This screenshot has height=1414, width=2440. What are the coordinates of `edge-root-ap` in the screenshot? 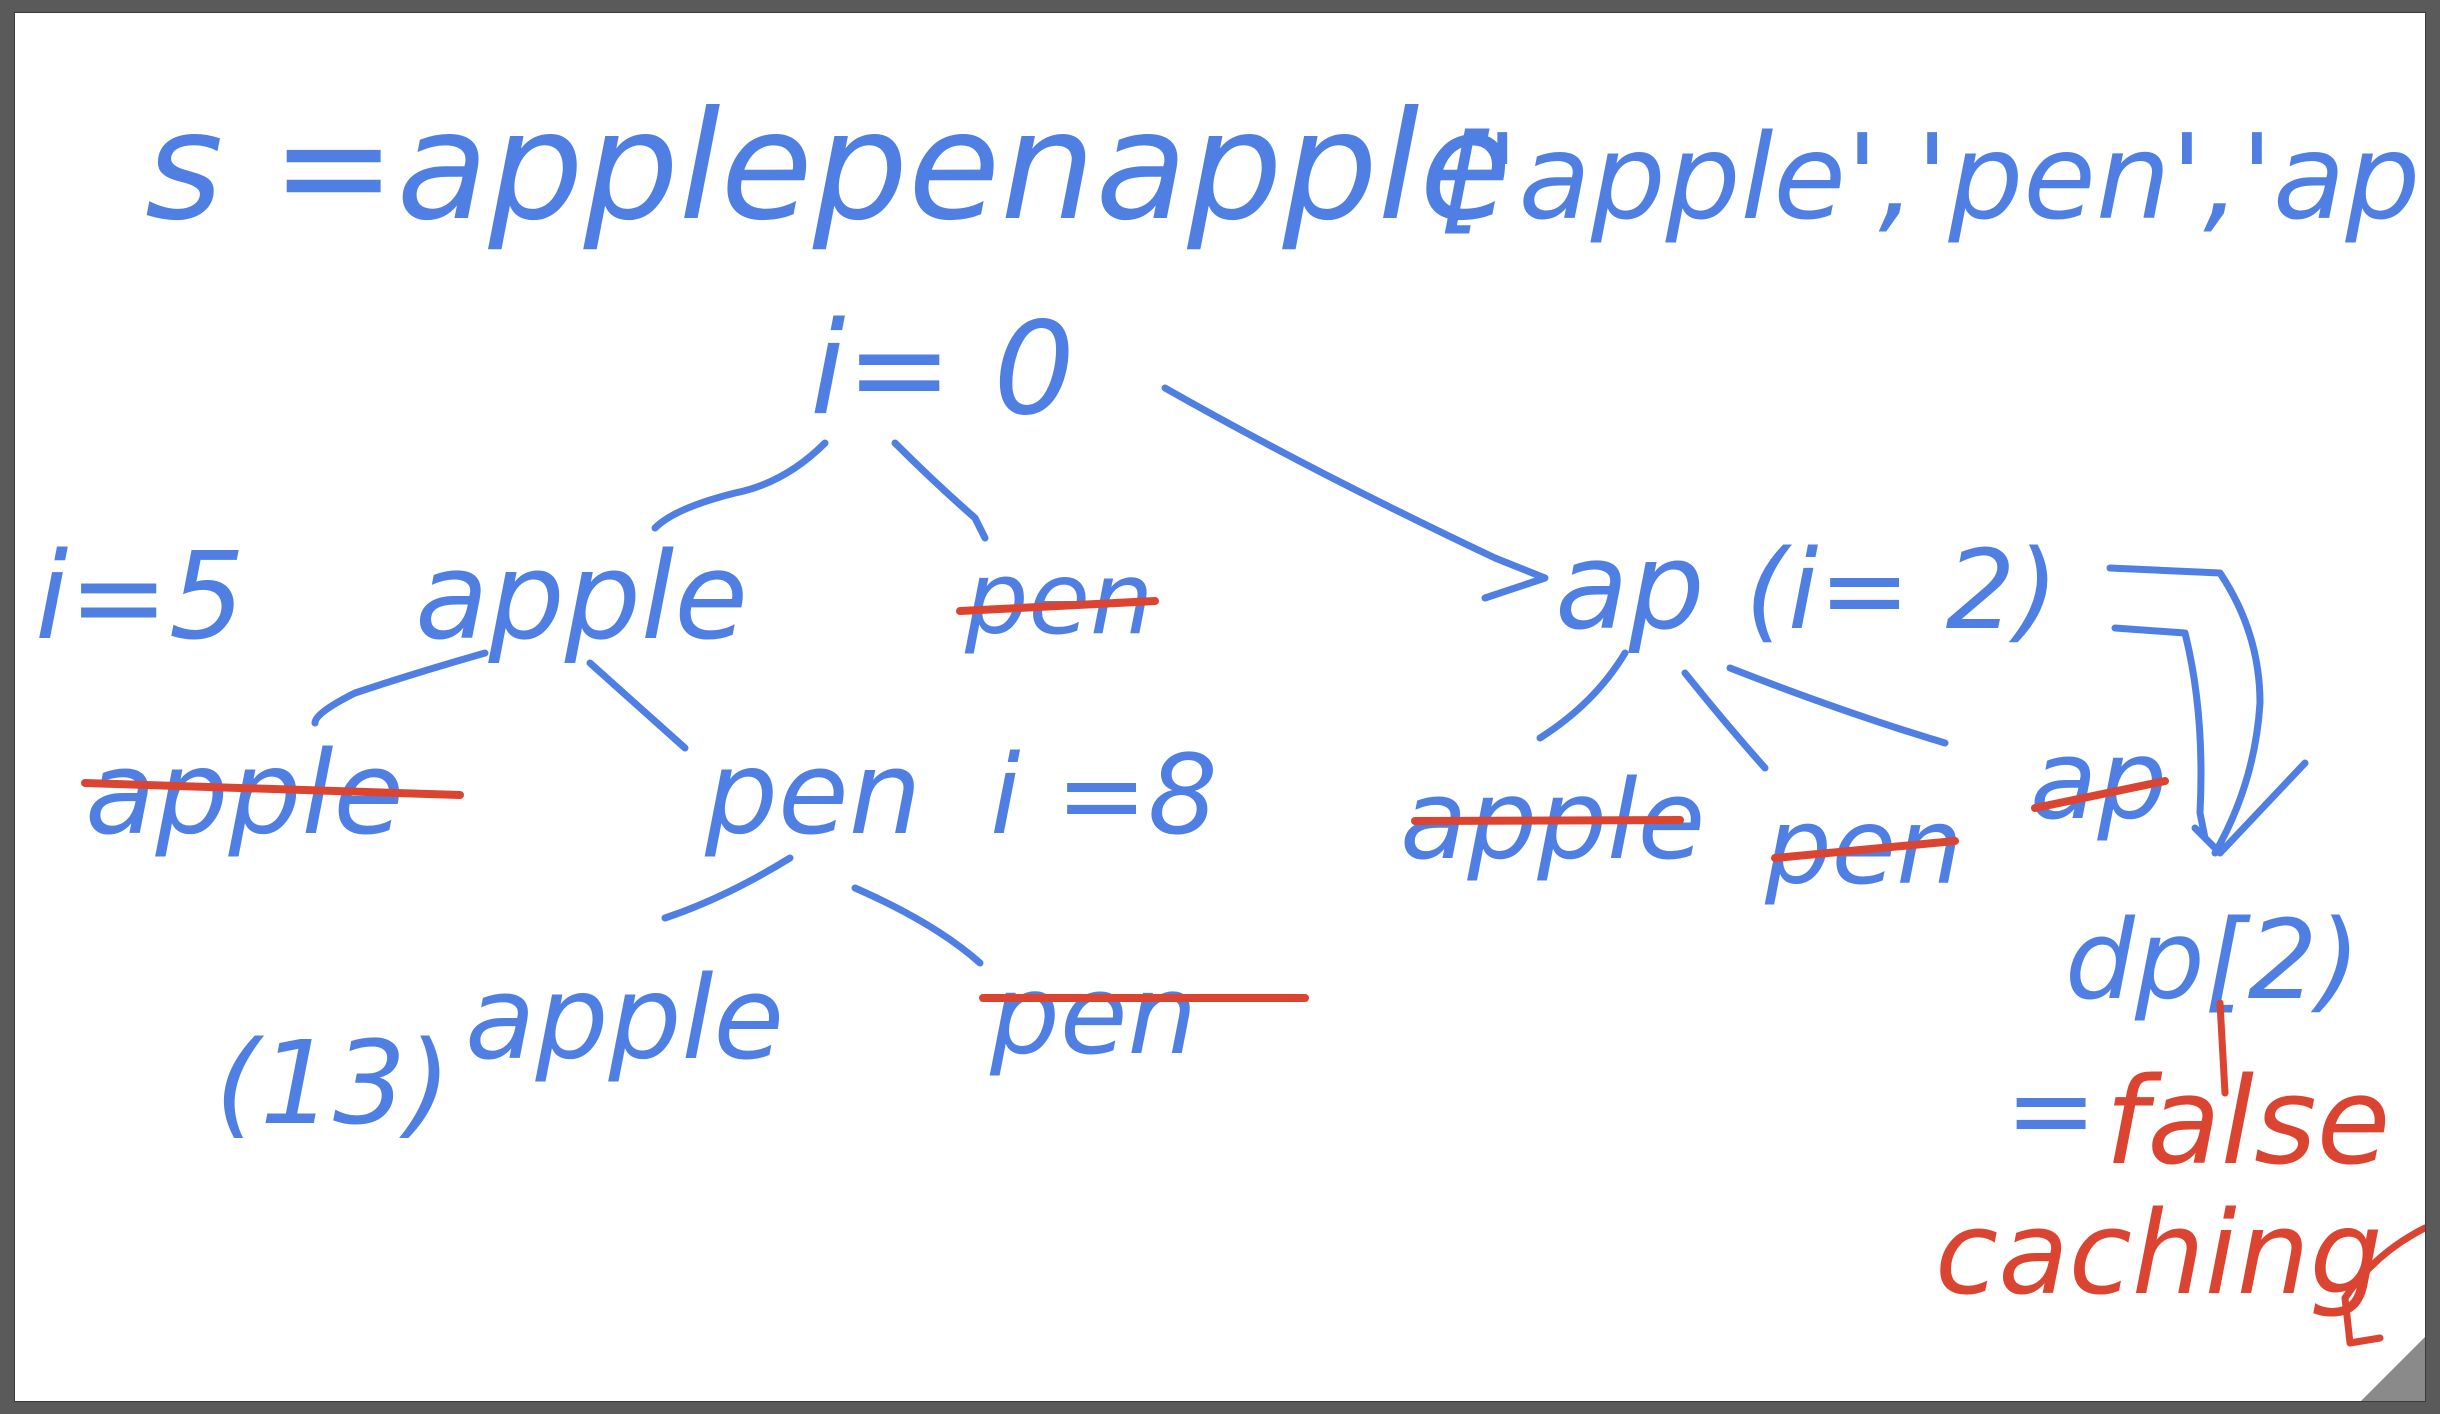 It's located at (1355, 493).